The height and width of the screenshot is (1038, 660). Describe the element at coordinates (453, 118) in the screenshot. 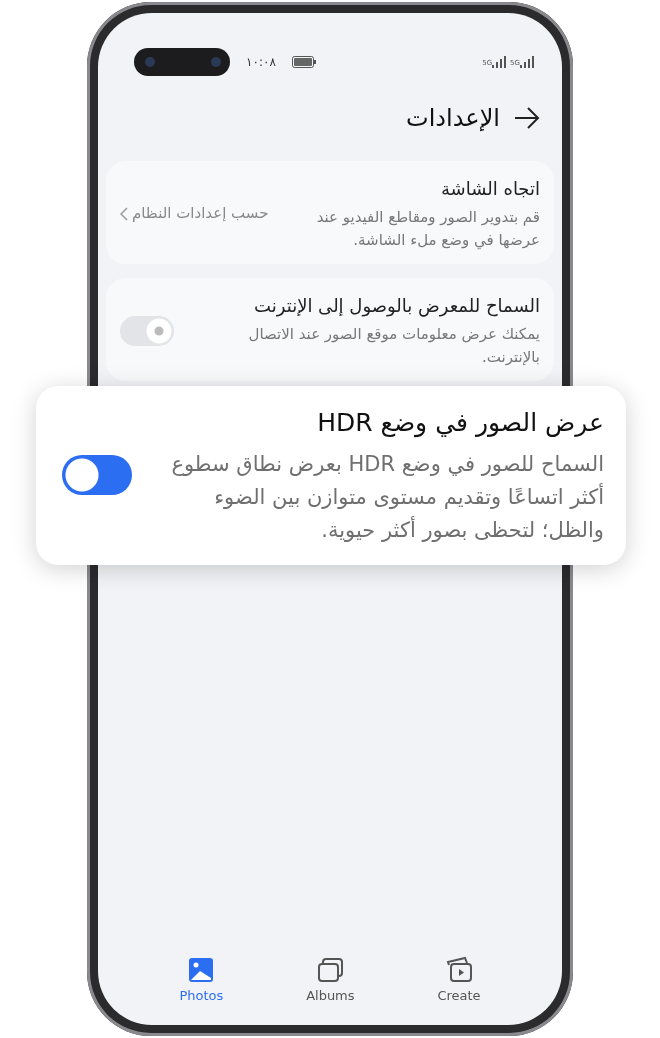

I see `page-title: الإعدادات` at that location.